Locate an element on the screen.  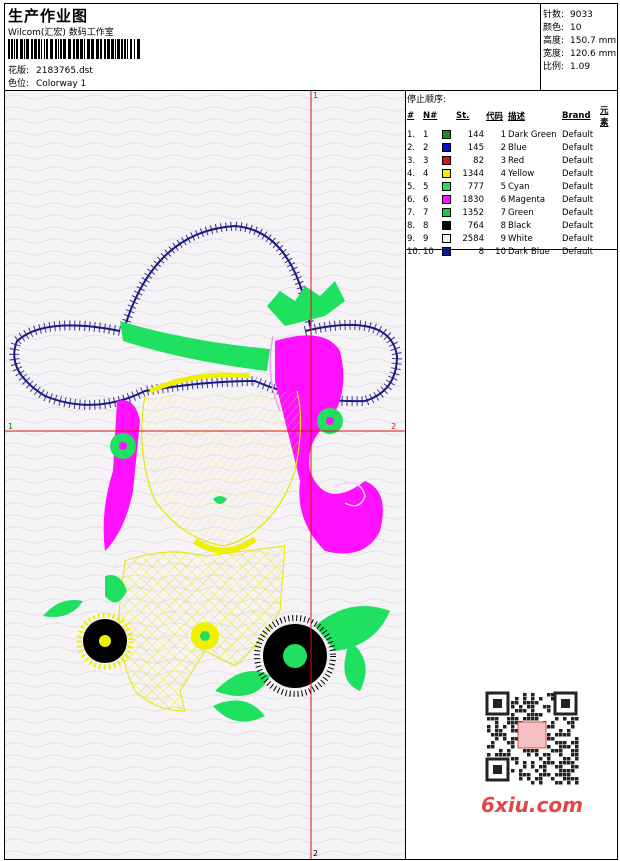
row-index: 6. is located at coordinates (411, 199).